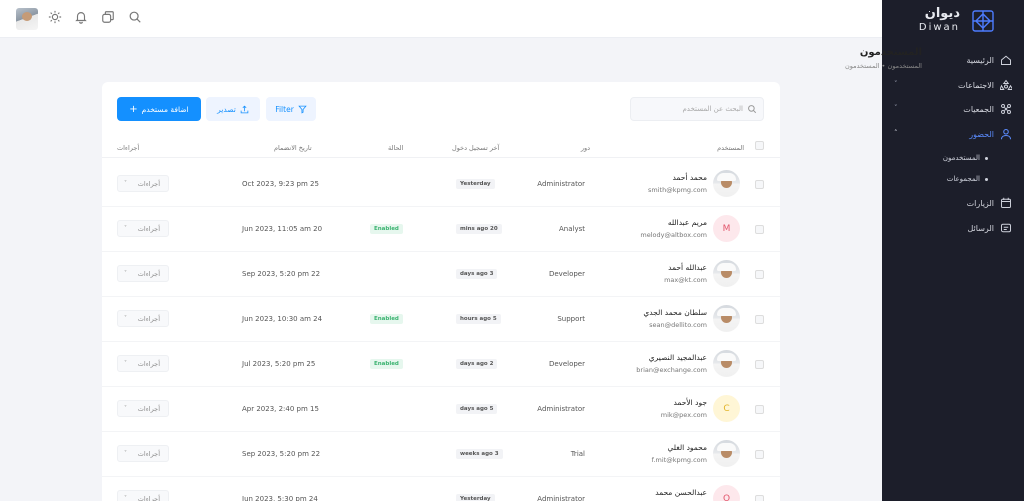 This screenshot has height=501, width=1024. Describe the element at coordinates (690, 402) in the screenshot. I see `user-name: جود الأحمد` at that location.